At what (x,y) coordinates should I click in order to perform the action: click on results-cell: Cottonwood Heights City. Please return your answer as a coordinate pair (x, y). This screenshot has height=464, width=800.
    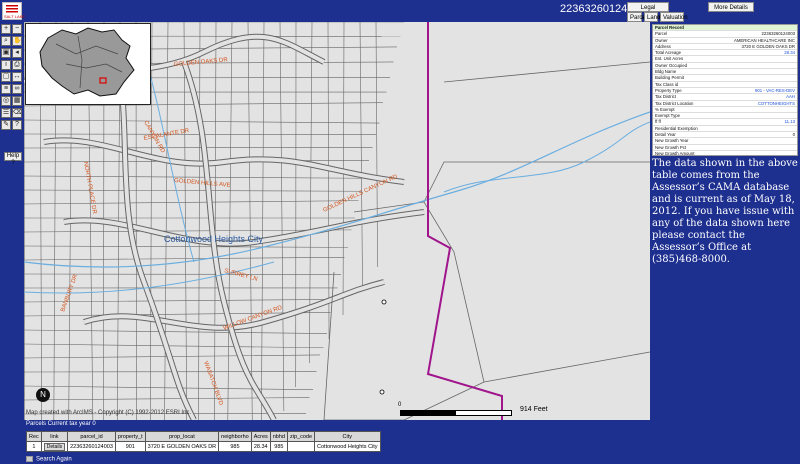
    Looking at the image, I should click on (347, 446).